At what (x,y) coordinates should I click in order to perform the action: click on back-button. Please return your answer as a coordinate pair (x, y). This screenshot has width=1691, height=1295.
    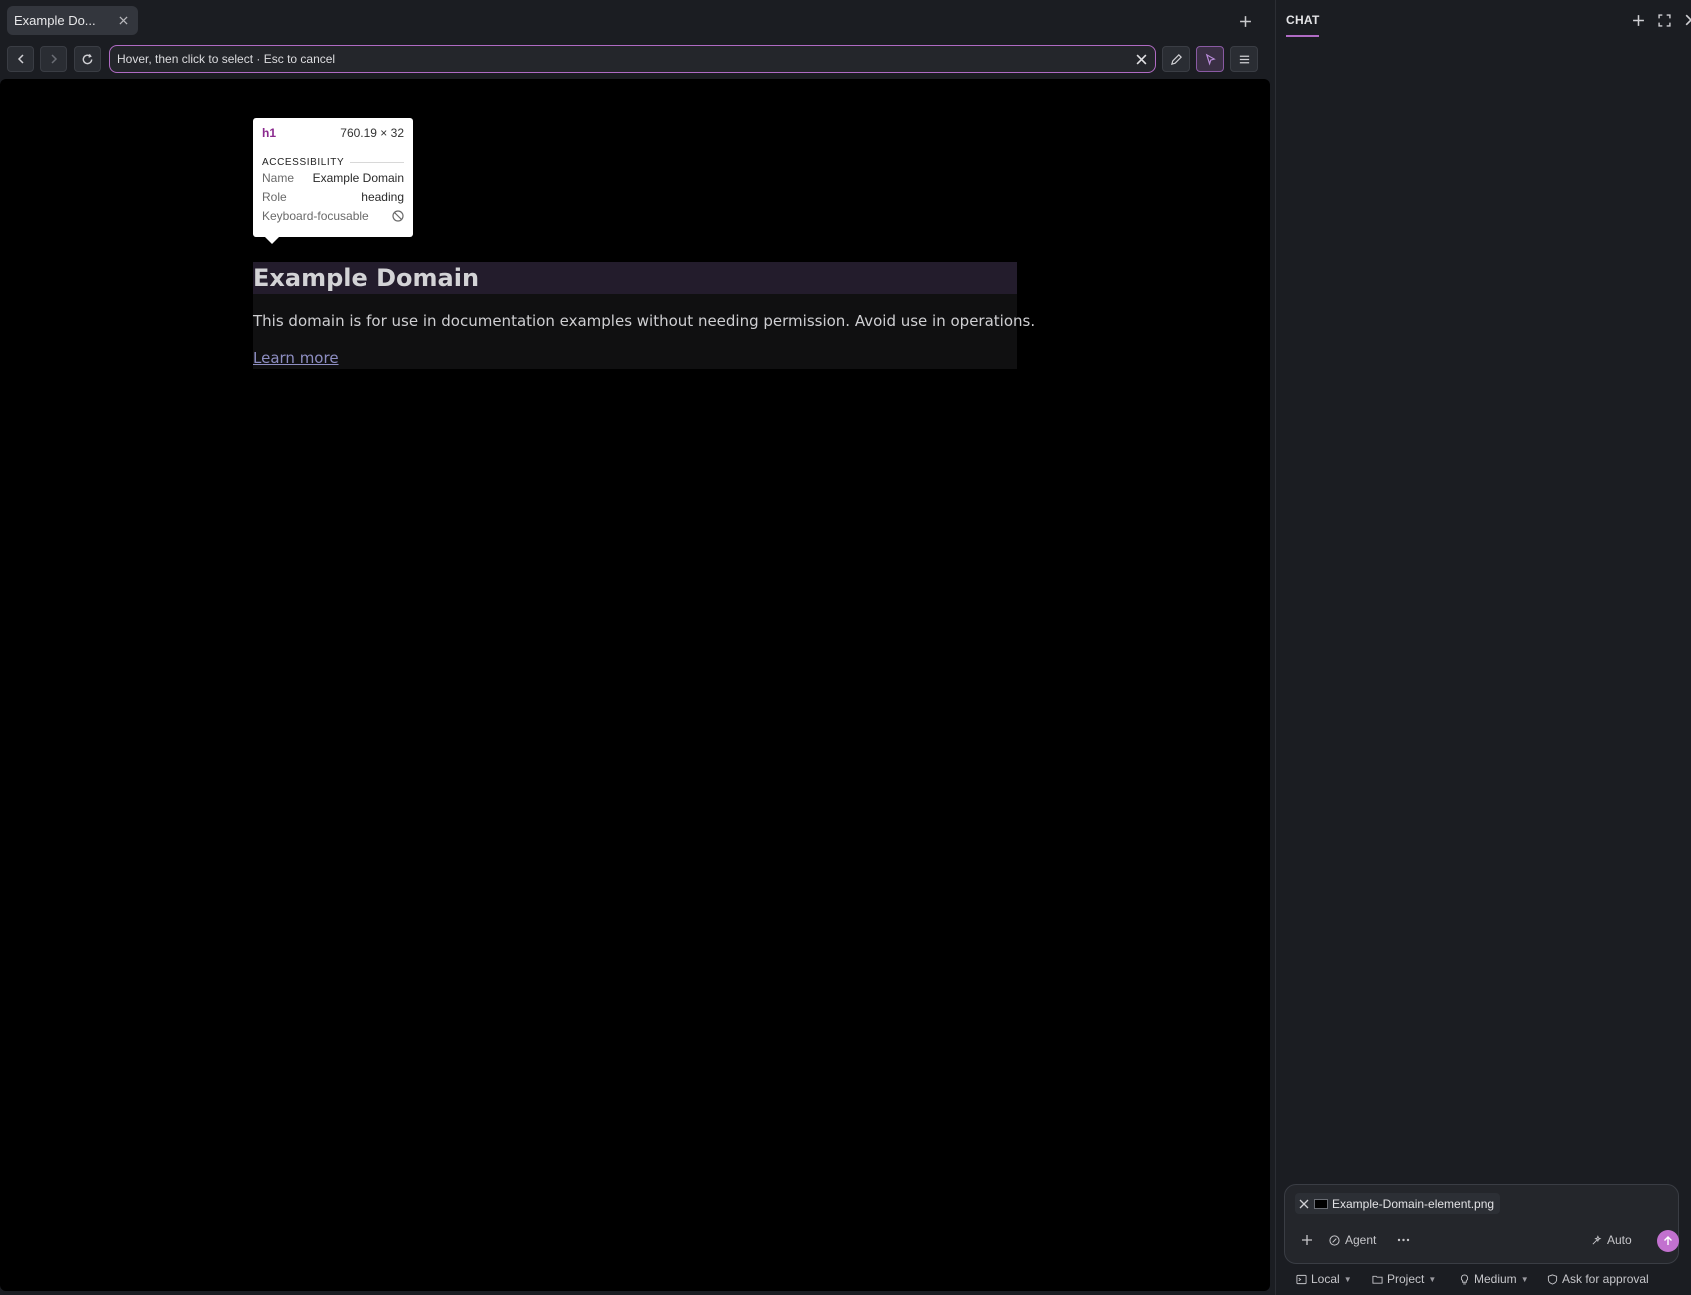
    Looking at the image, I should click on (20, 59).